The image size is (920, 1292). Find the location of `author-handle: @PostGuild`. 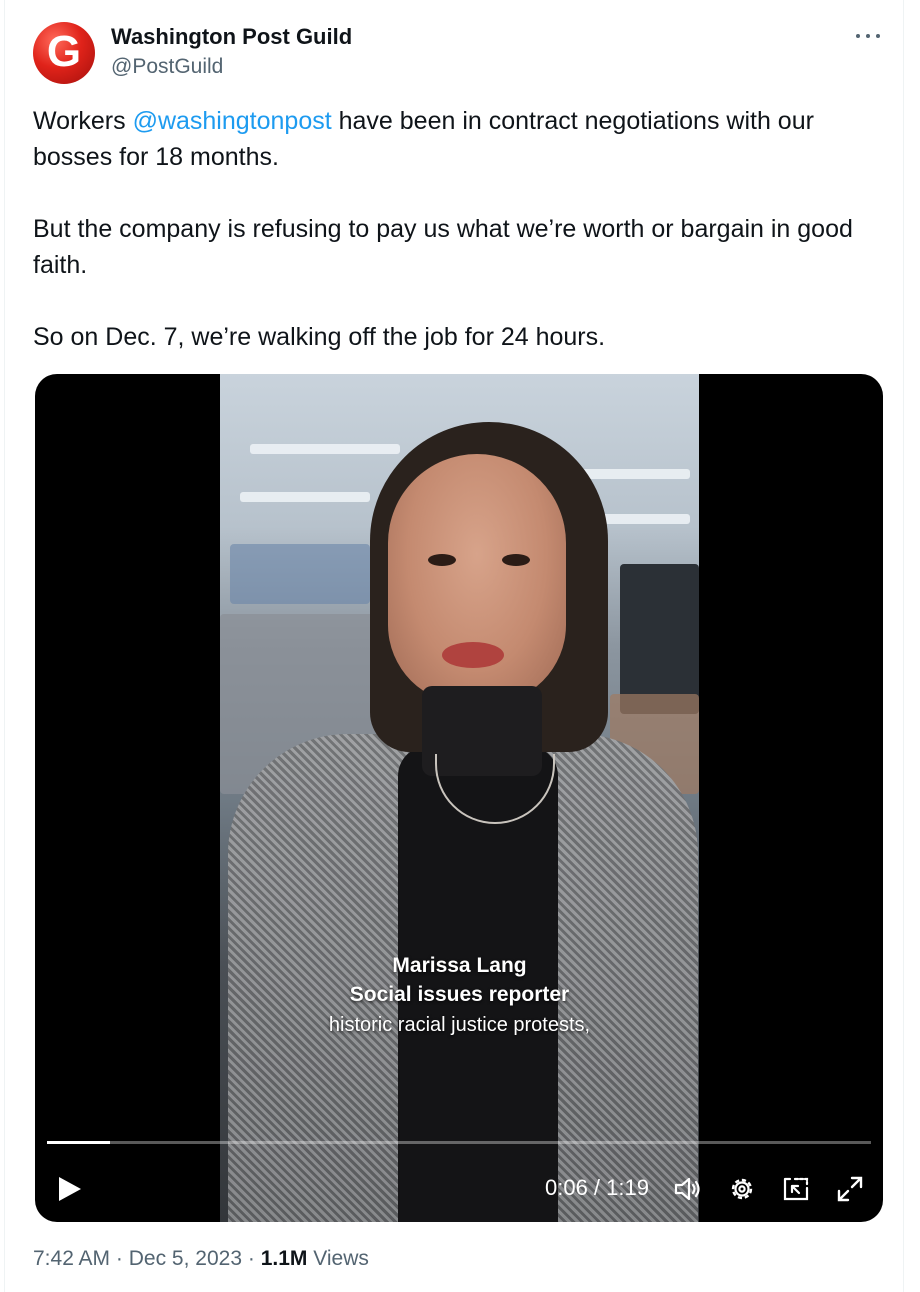

author-handle: @PostGuild is located at coordinates (167, 67).